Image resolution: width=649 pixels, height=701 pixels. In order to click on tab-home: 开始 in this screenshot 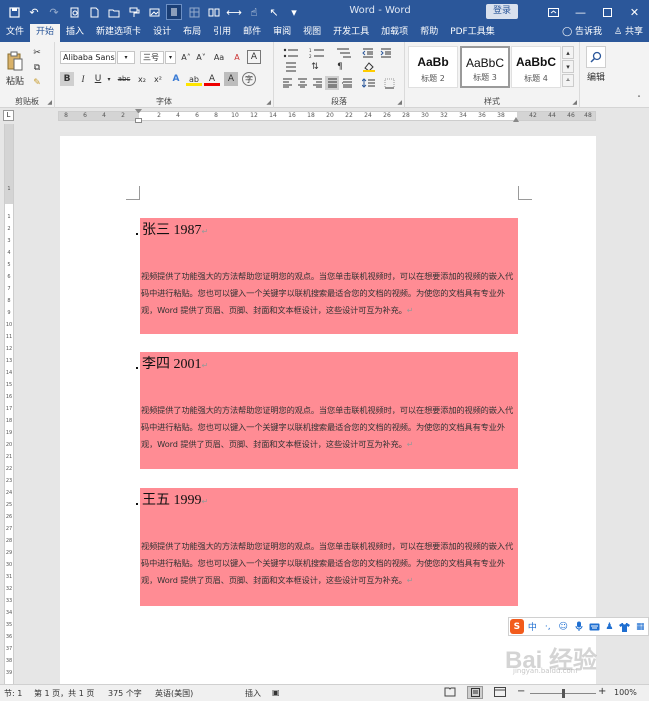, I will do `click(45, 33)`.